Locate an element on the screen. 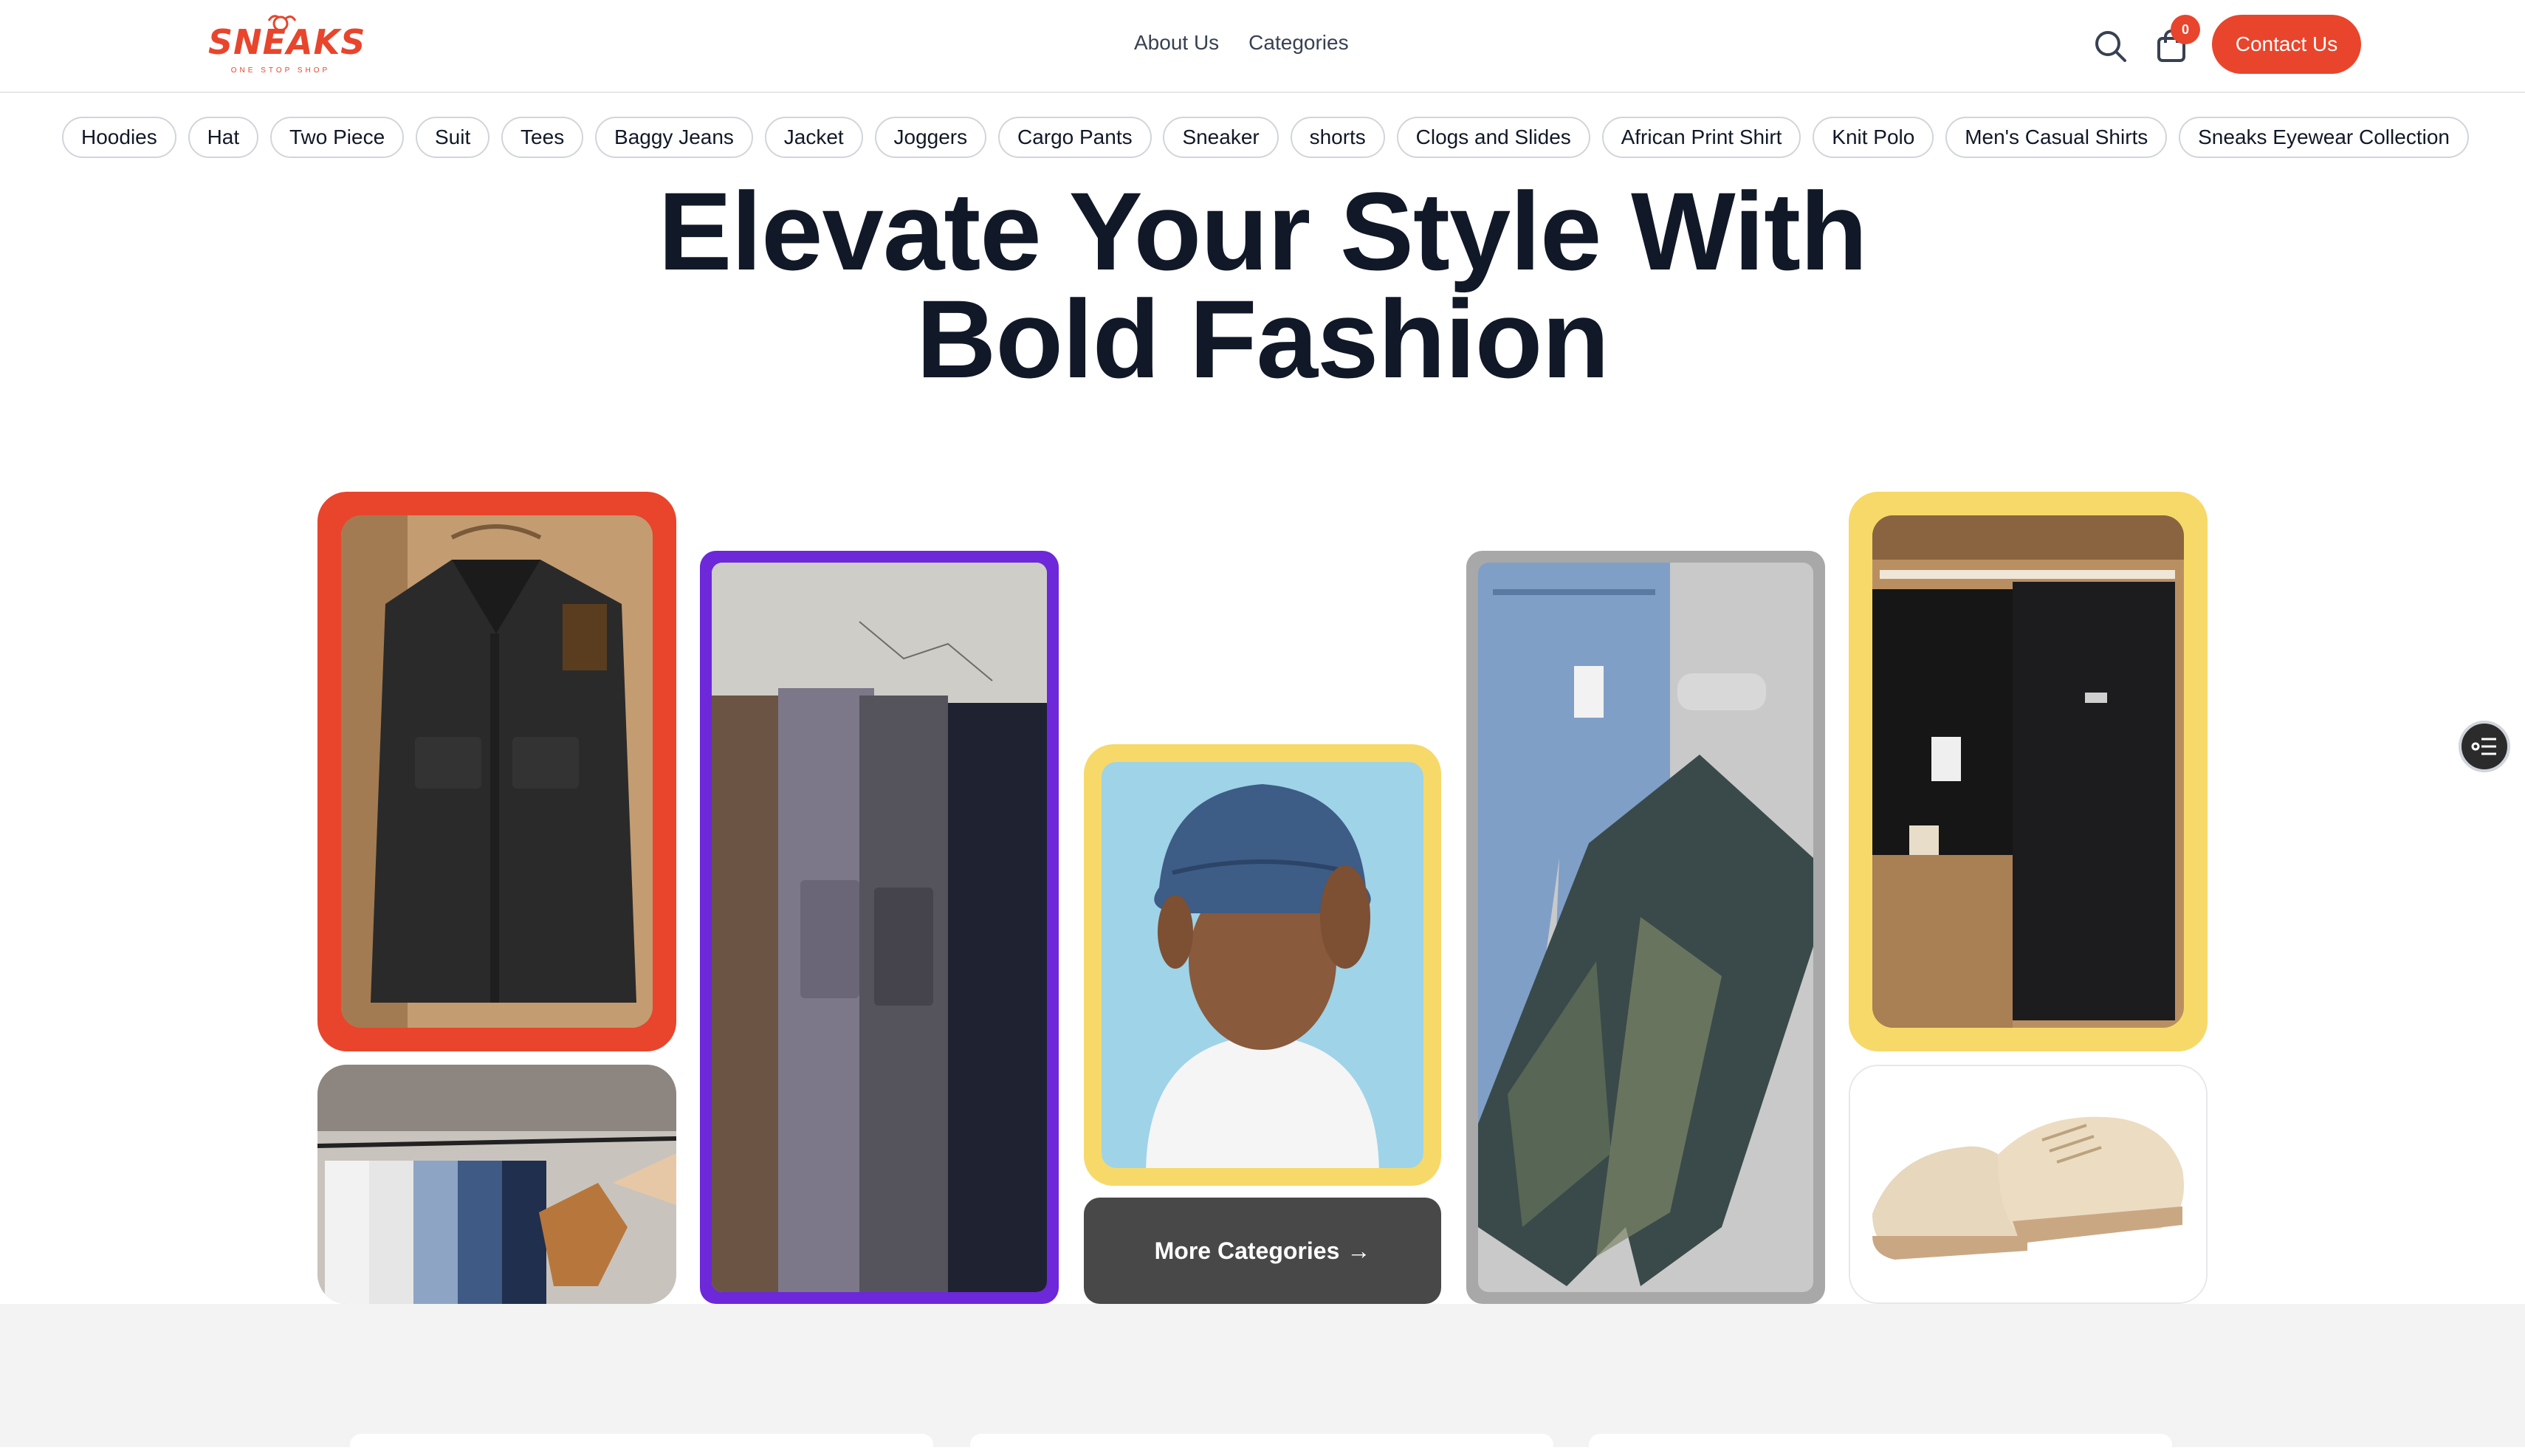 This screenshot has width=2525, height=1456. search-icon is located at coordinates (2110, 45).